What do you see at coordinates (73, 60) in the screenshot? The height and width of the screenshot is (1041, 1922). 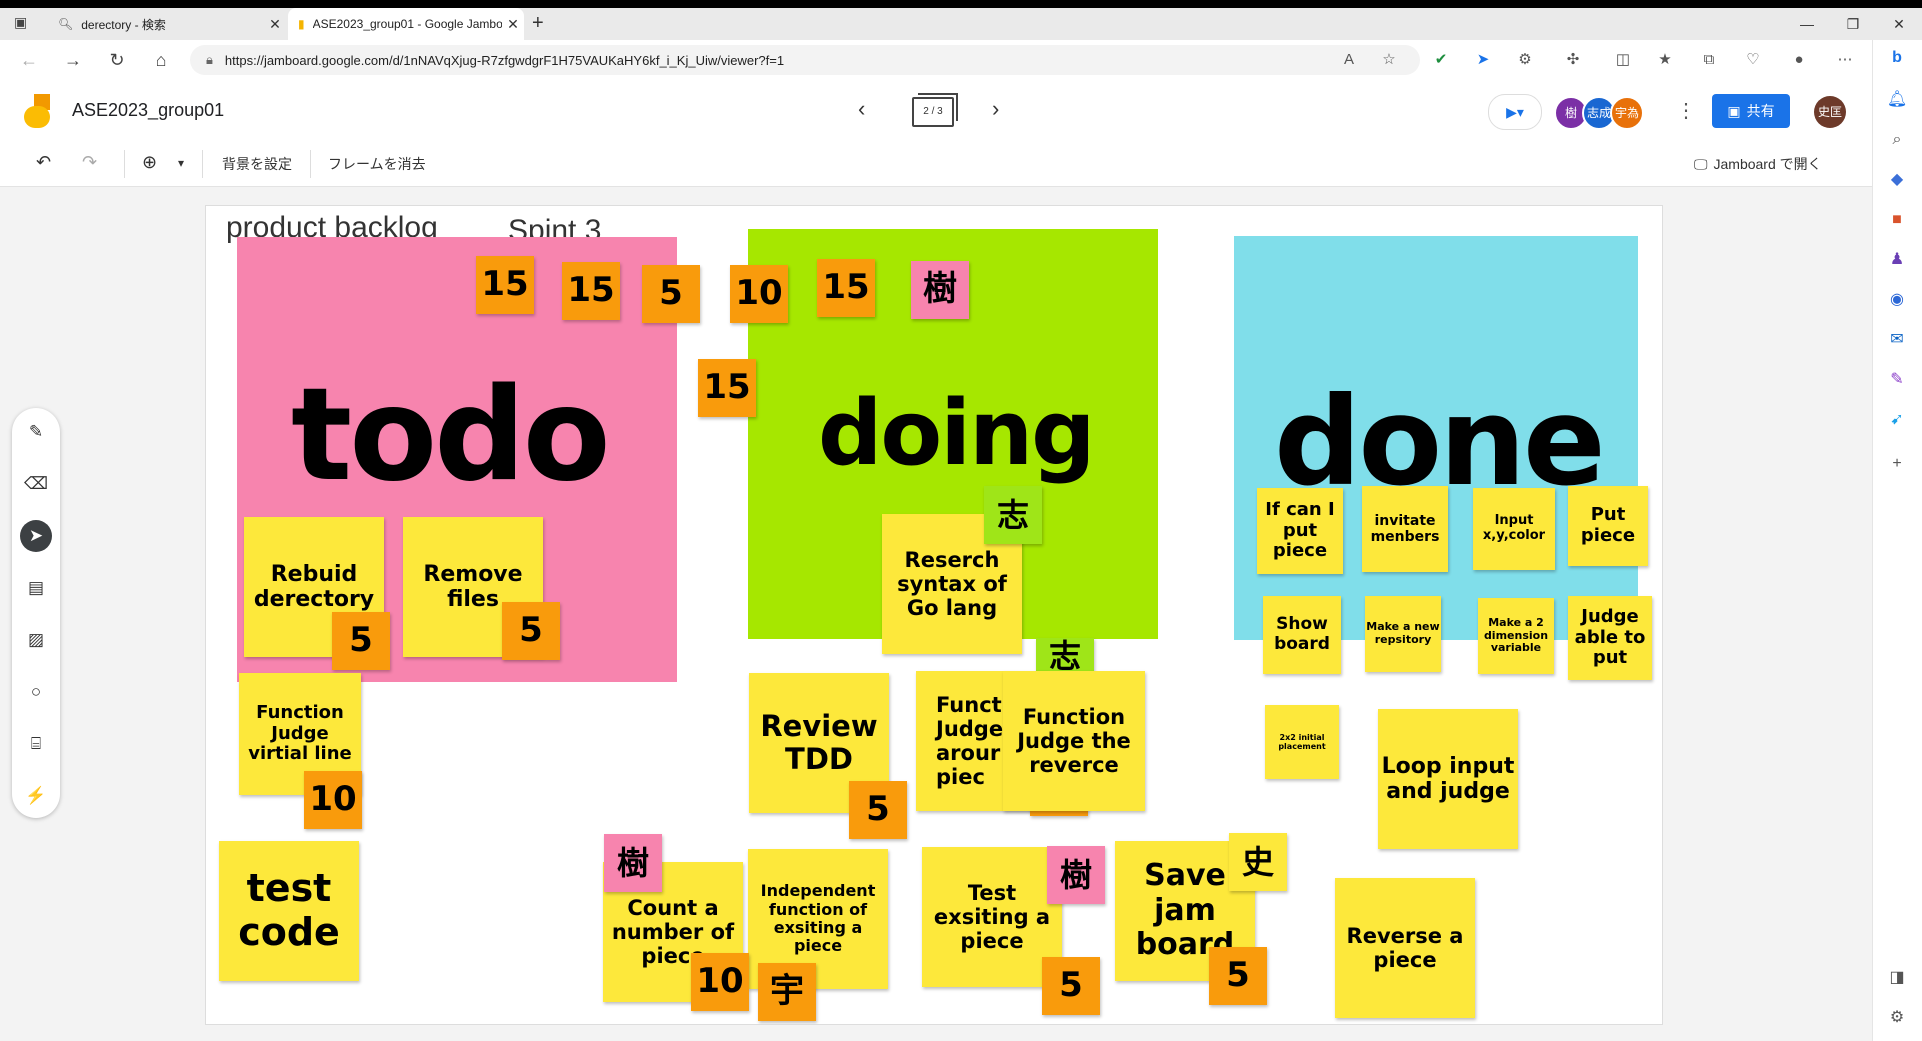 I see `forward-button: →` at bounding box center [73, 60].